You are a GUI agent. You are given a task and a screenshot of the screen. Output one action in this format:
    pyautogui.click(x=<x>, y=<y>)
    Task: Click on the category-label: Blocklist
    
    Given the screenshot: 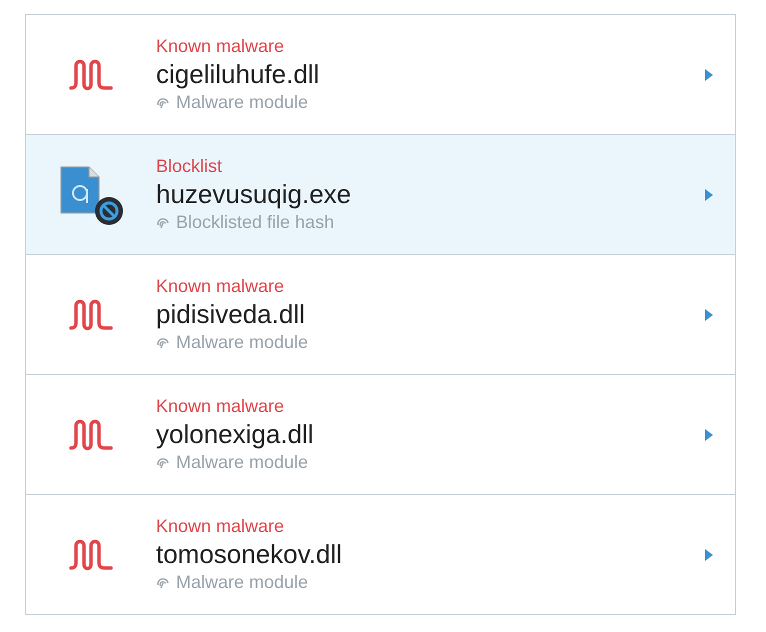 What is the action you would take?
    pyautogui.click(x=190, y=166)
    